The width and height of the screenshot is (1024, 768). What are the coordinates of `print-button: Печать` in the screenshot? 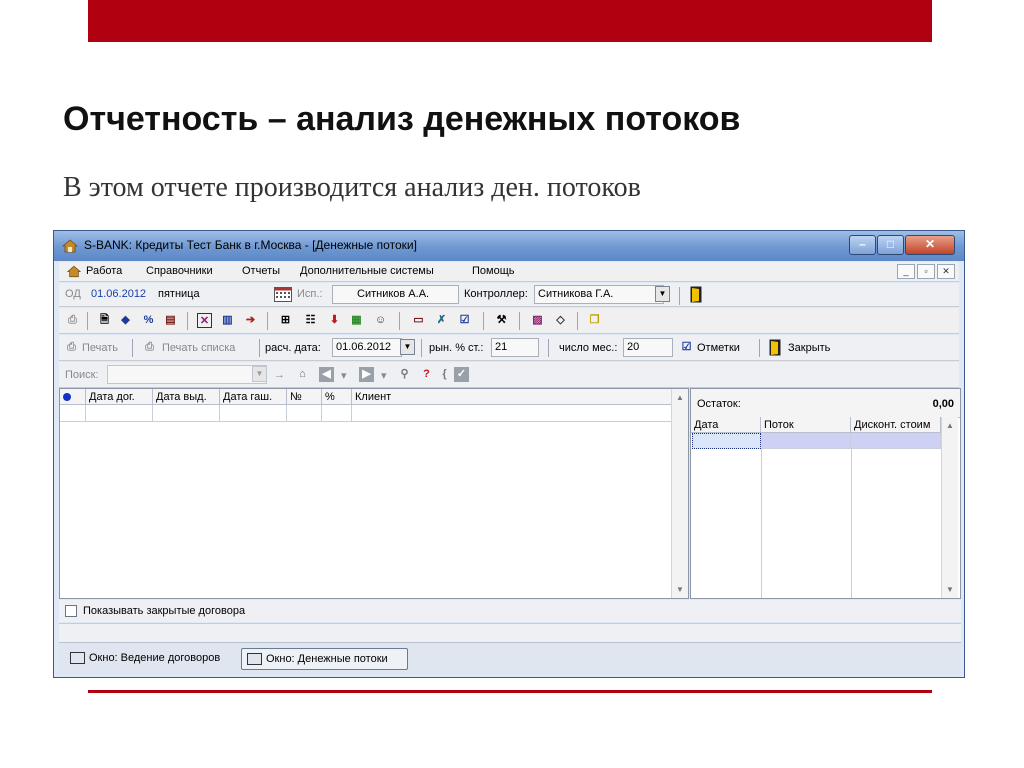 It's located at (100, 348).